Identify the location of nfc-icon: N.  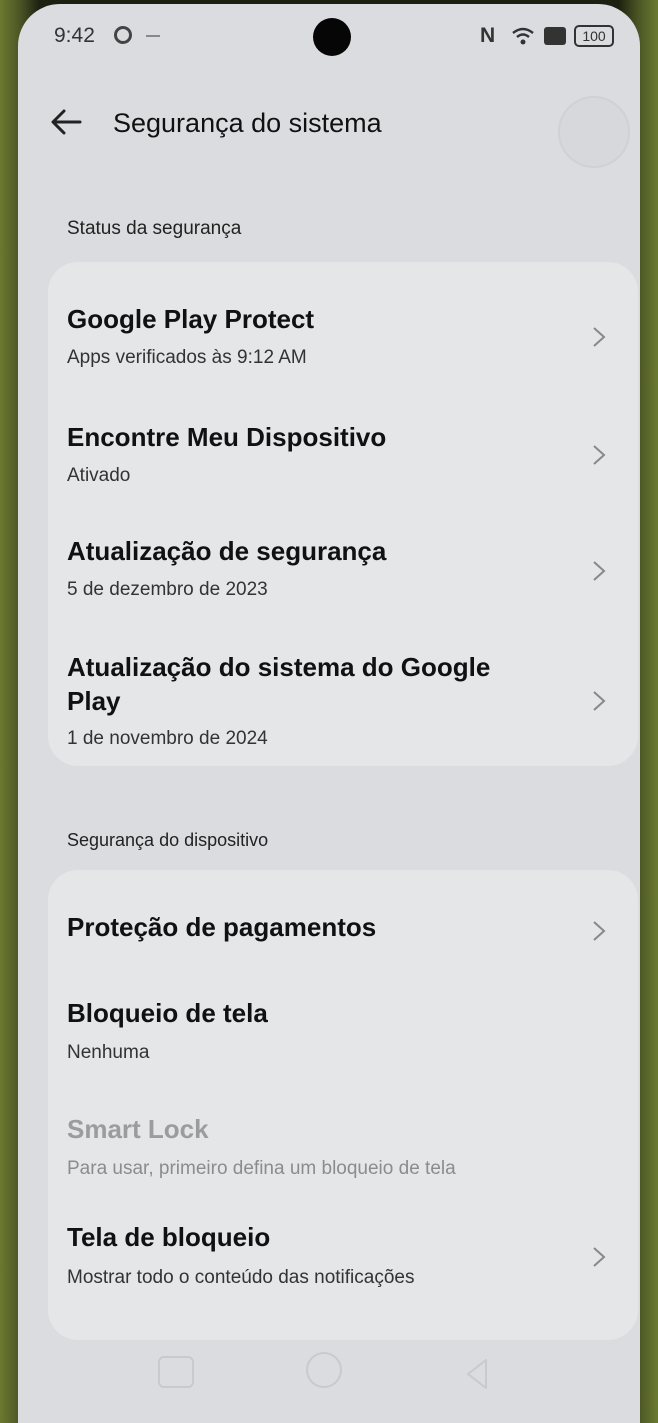
(488, 35).